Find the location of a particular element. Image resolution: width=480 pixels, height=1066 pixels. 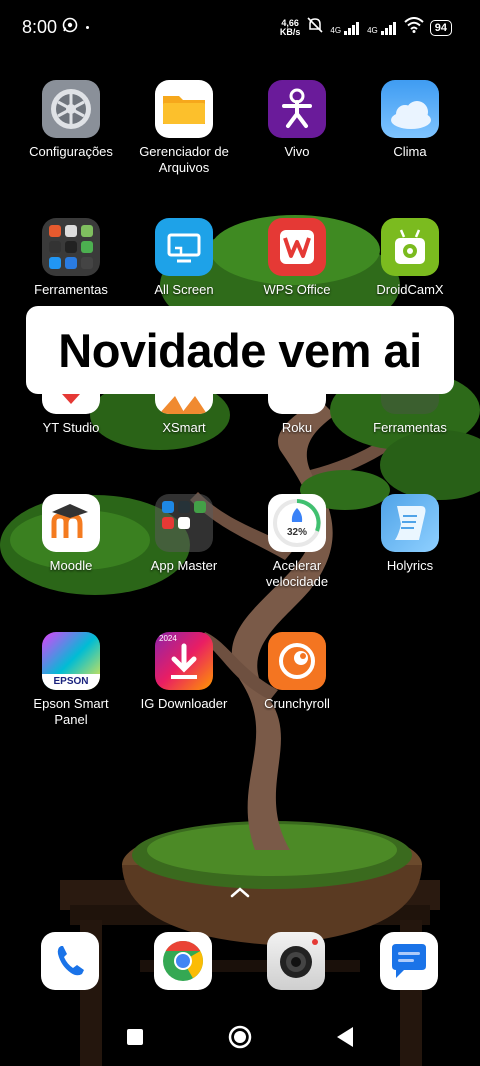

app-holyrics: Holyrics is located at coordinates (410, 534).